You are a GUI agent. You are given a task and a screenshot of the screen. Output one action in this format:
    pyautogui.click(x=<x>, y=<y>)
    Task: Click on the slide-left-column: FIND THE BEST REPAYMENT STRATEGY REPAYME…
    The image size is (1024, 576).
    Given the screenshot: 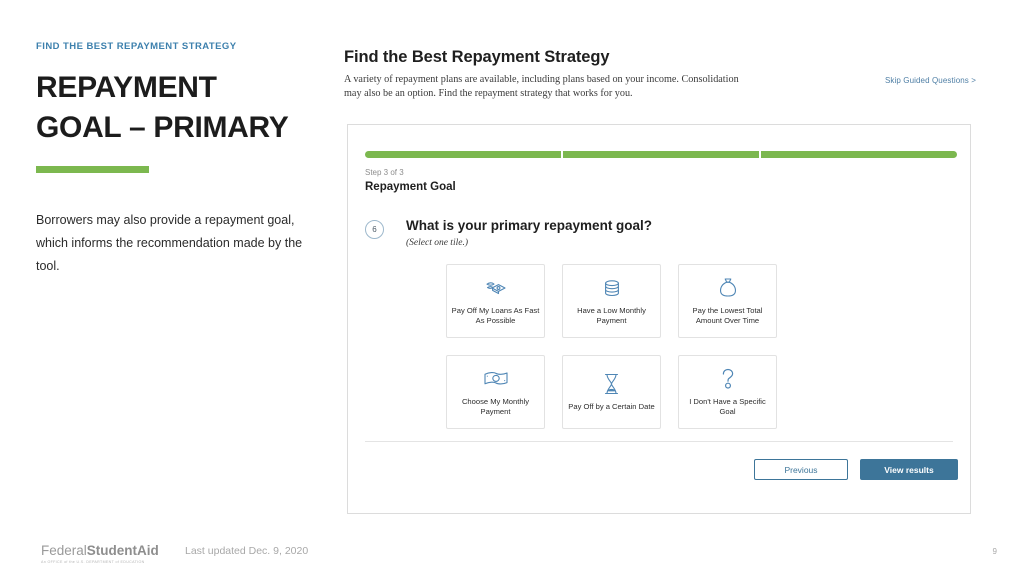 What is the action you would take?
    pyautogui.click(x=176, y=165)
    